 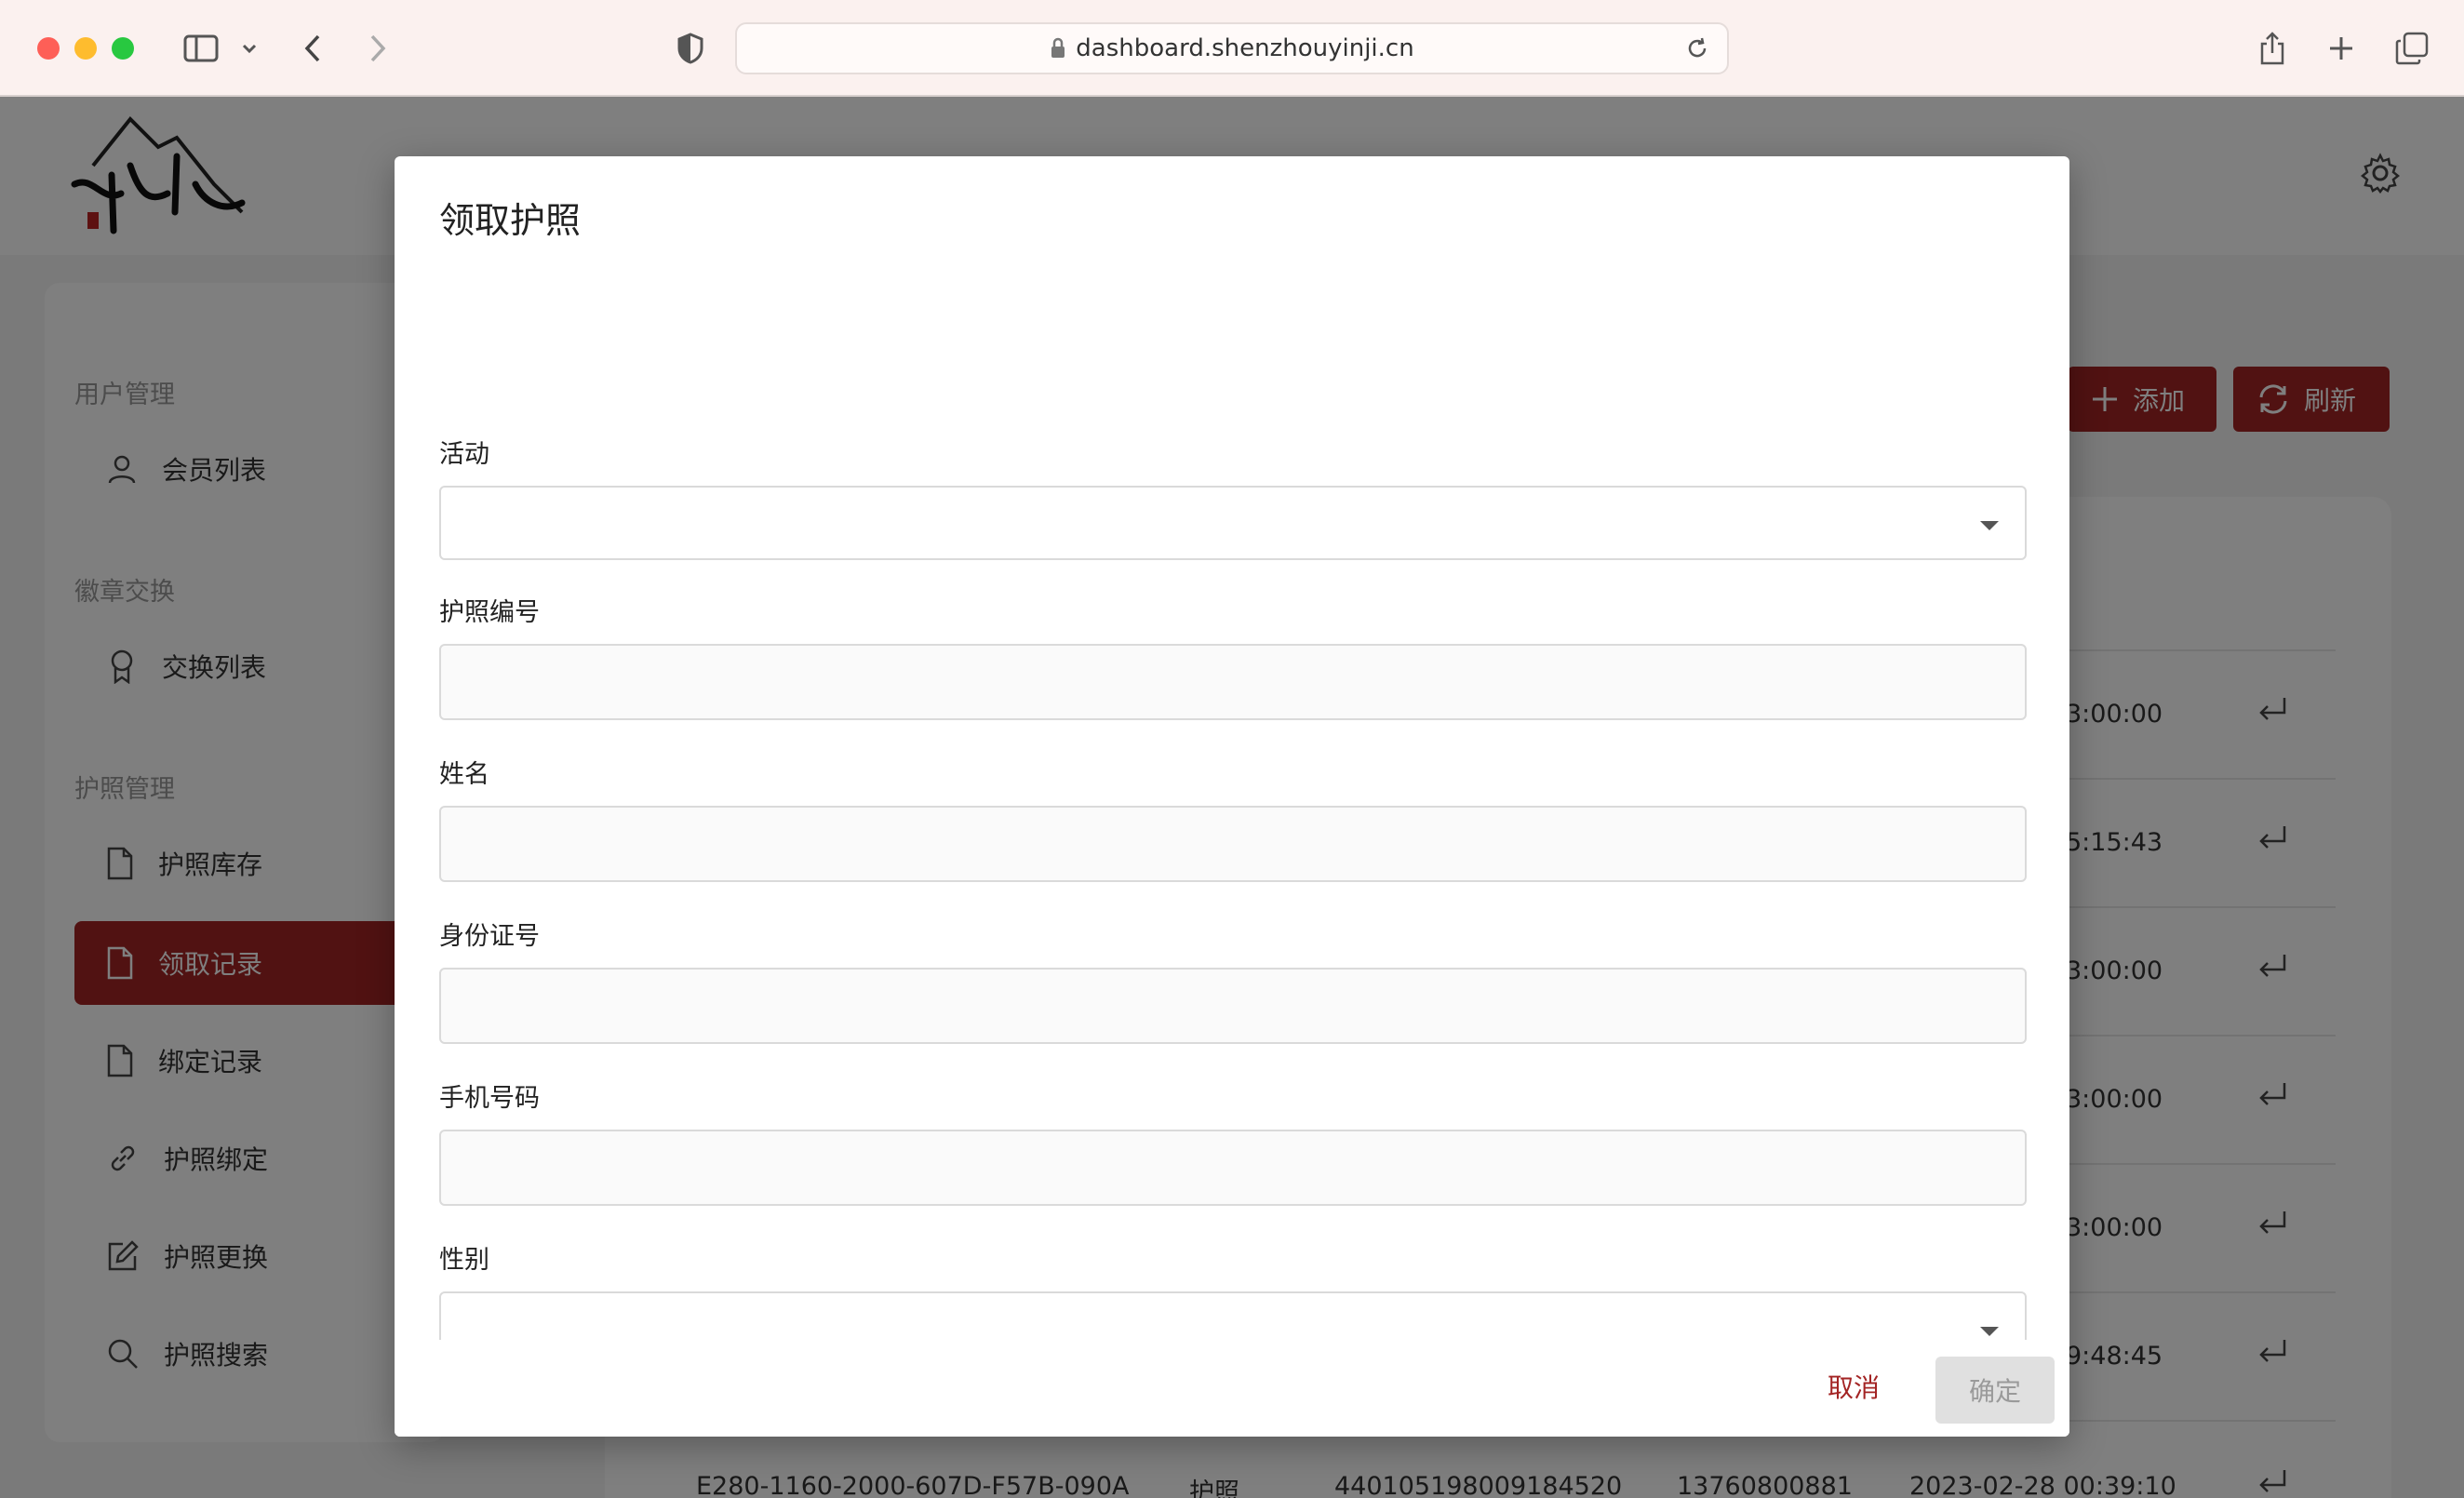 What do you see at coordinates (489, 612) in the screenshot?
I see `passport-number-label: 护照编号` at bounding box center [489, 612].